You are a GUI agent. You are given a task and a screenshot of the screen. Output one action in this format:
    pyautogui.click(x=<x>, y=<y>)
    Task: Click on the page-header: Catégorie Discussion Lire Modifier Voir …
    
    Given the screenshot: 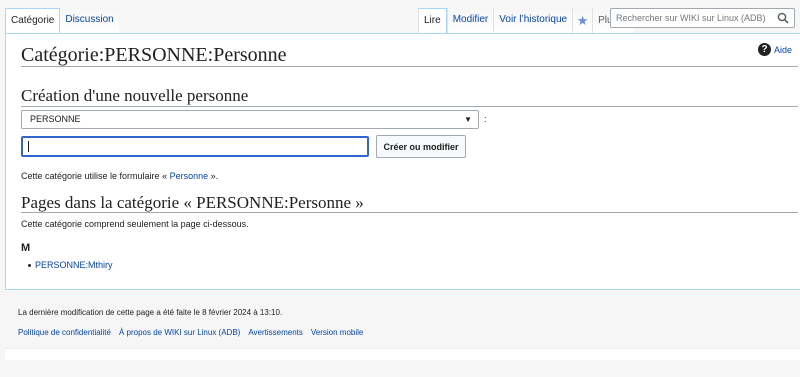 What is the action you would take?
    pyautogui.click(x=400, y=17)
    